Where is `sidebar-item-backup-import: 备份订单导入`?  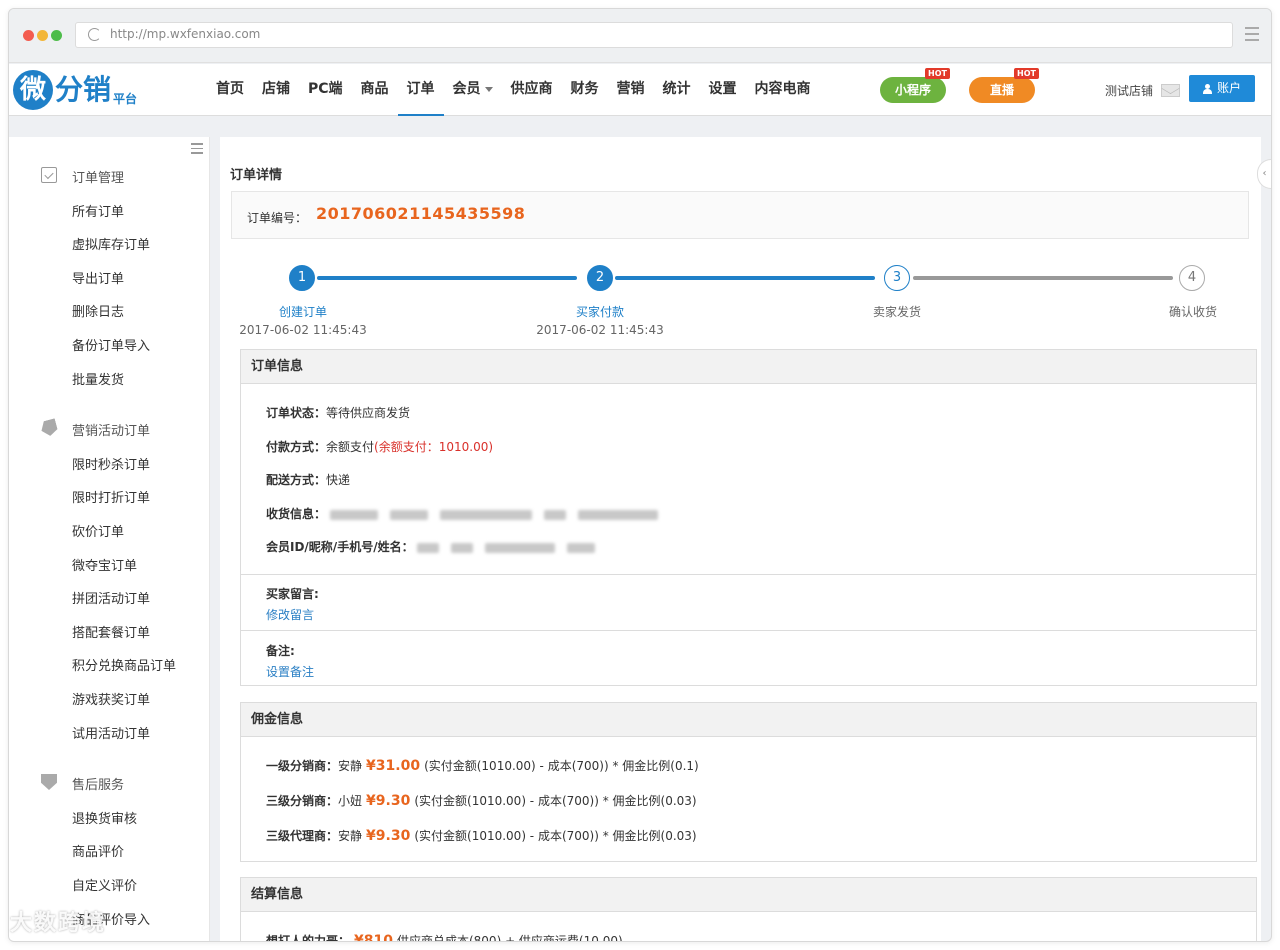
sidebar-item-backup-import: 备份订单导入 is located at coordinates (111, 344).